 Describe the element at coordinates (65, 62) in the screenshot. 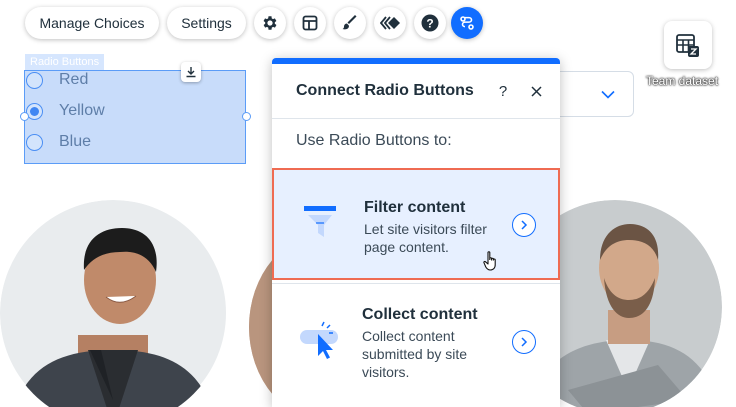

I see `radio-buttons-tag: Radio Buttons` at that location.